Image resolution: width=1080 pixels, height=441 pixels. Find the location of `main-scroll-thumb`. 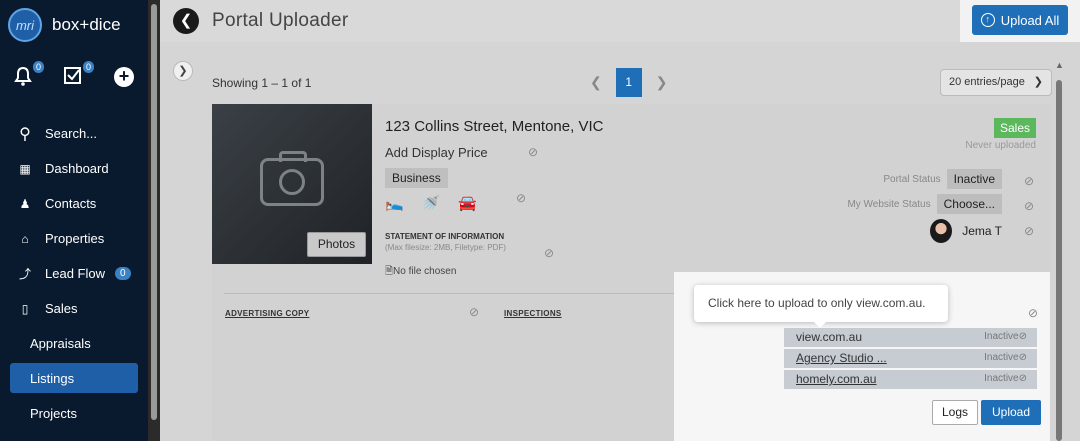

main-scroll-thumb is located at coordinates (1059, 260).